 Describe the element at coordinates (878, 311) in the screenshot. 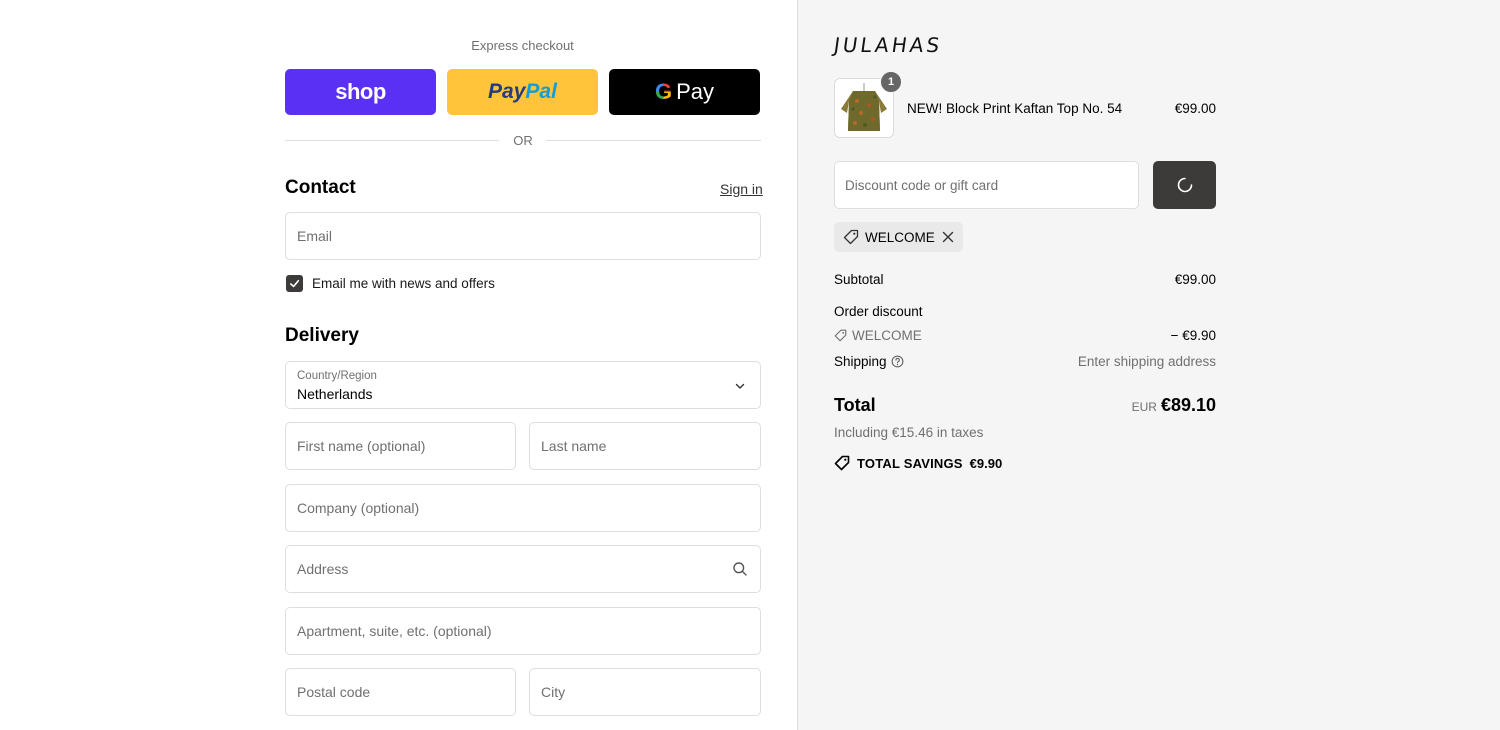

I see `order-discount-label: Order discount` at that location.